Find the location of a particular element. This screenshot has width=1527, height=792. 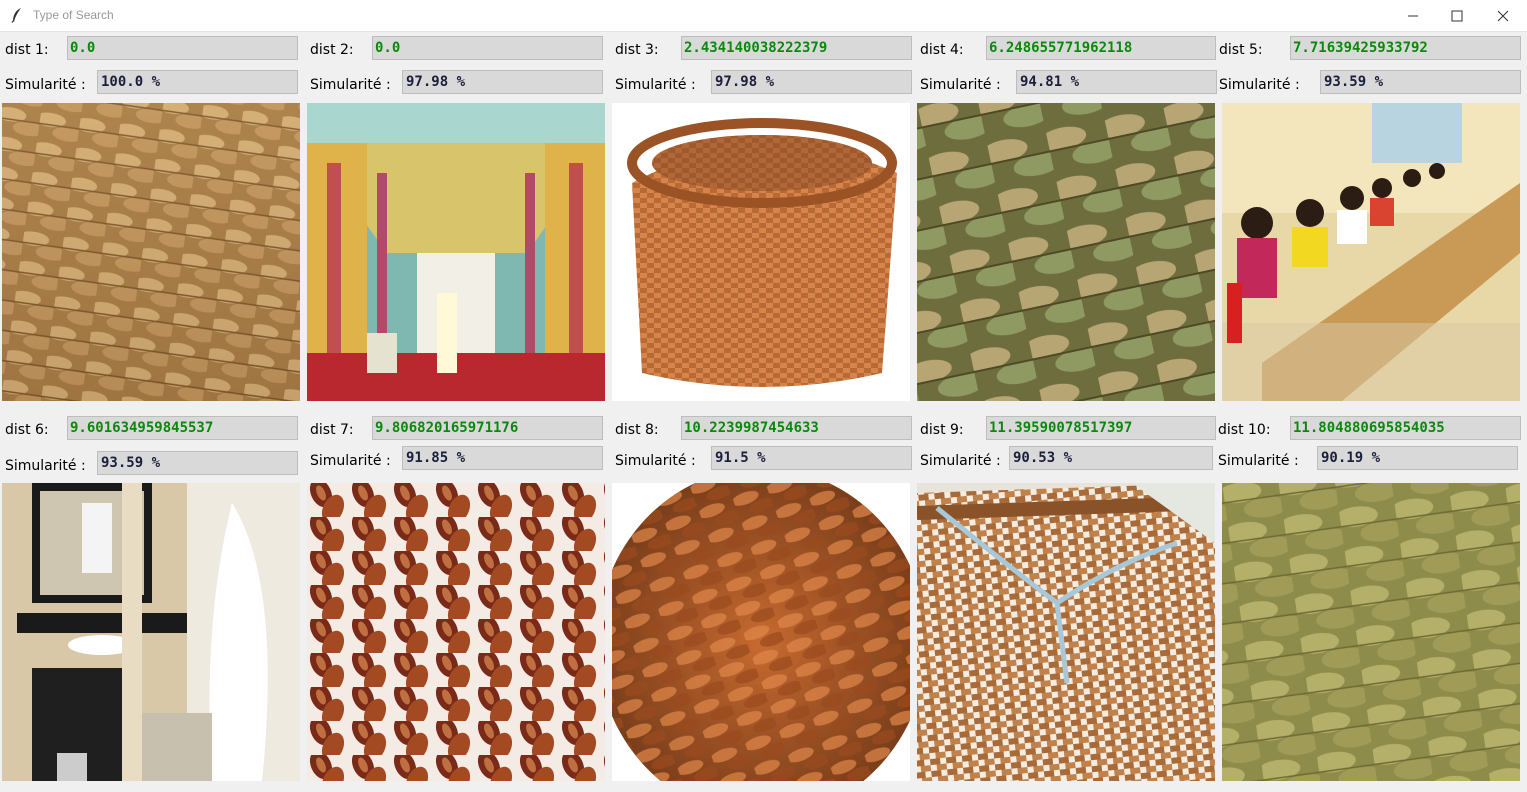

window-titlebar: Type of Search is located at coordinates (763, 16).